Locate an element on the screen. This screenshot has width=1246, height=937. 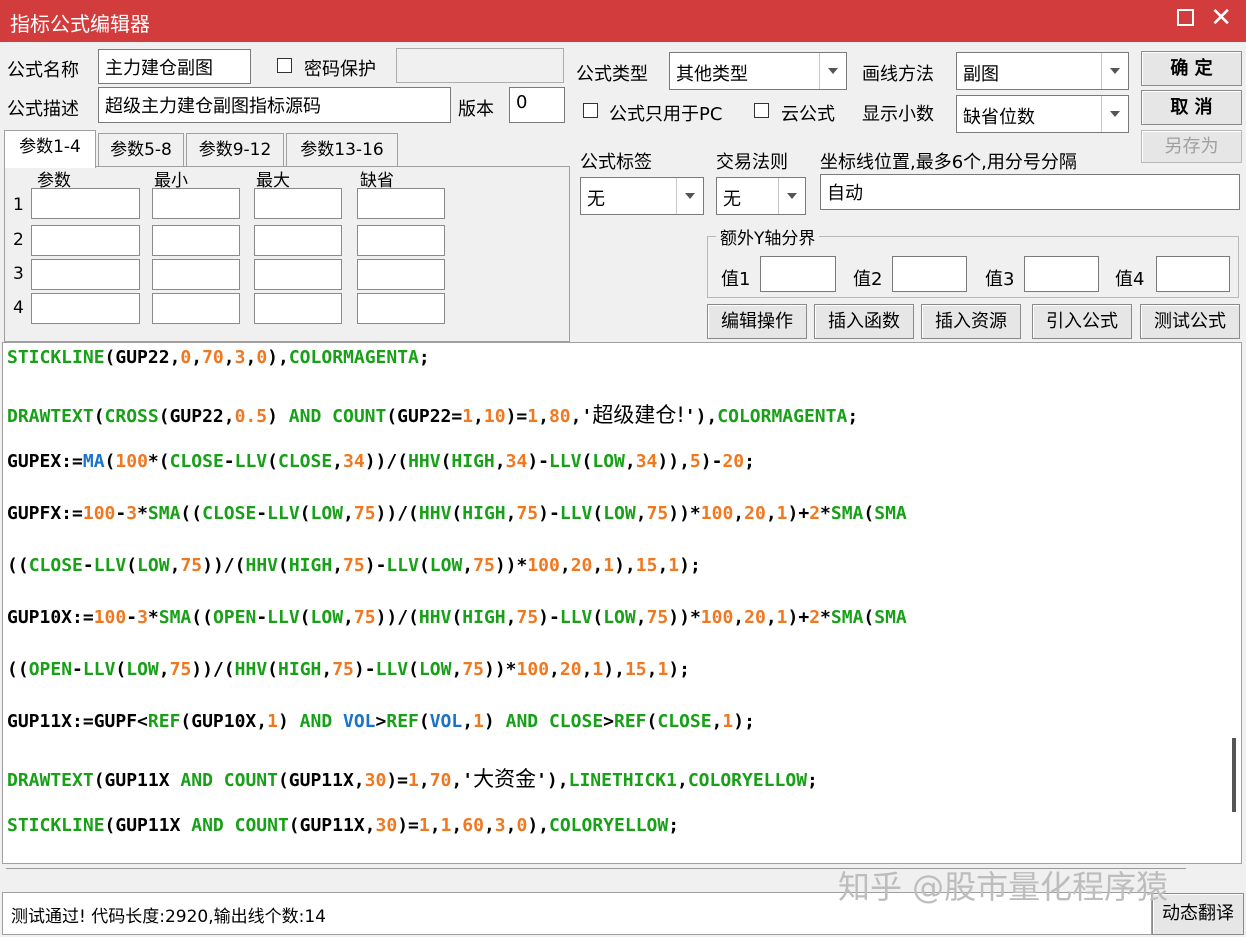
param-1-min-input is located at coordinates (196, 203).